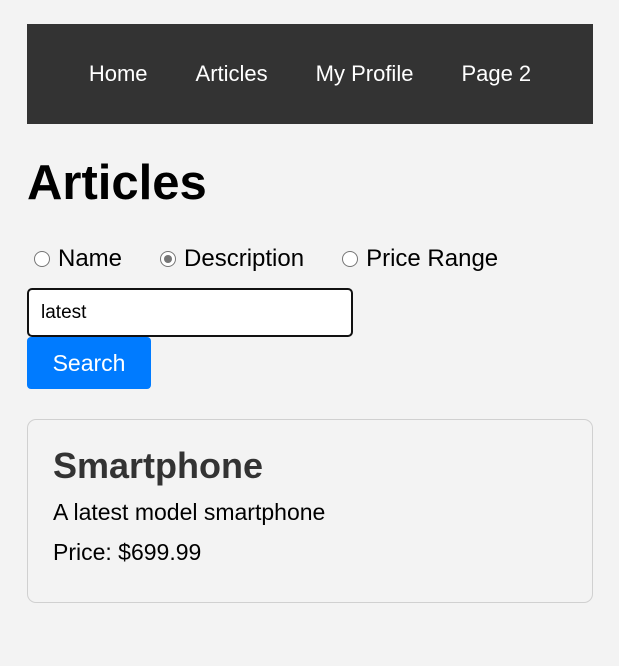 This screenshot has width=619, height=666. What do you see at coordinates (189, 512) in the screenshot?
I see `result-description: A latest model smartphone` at bounding box center [189, 512].